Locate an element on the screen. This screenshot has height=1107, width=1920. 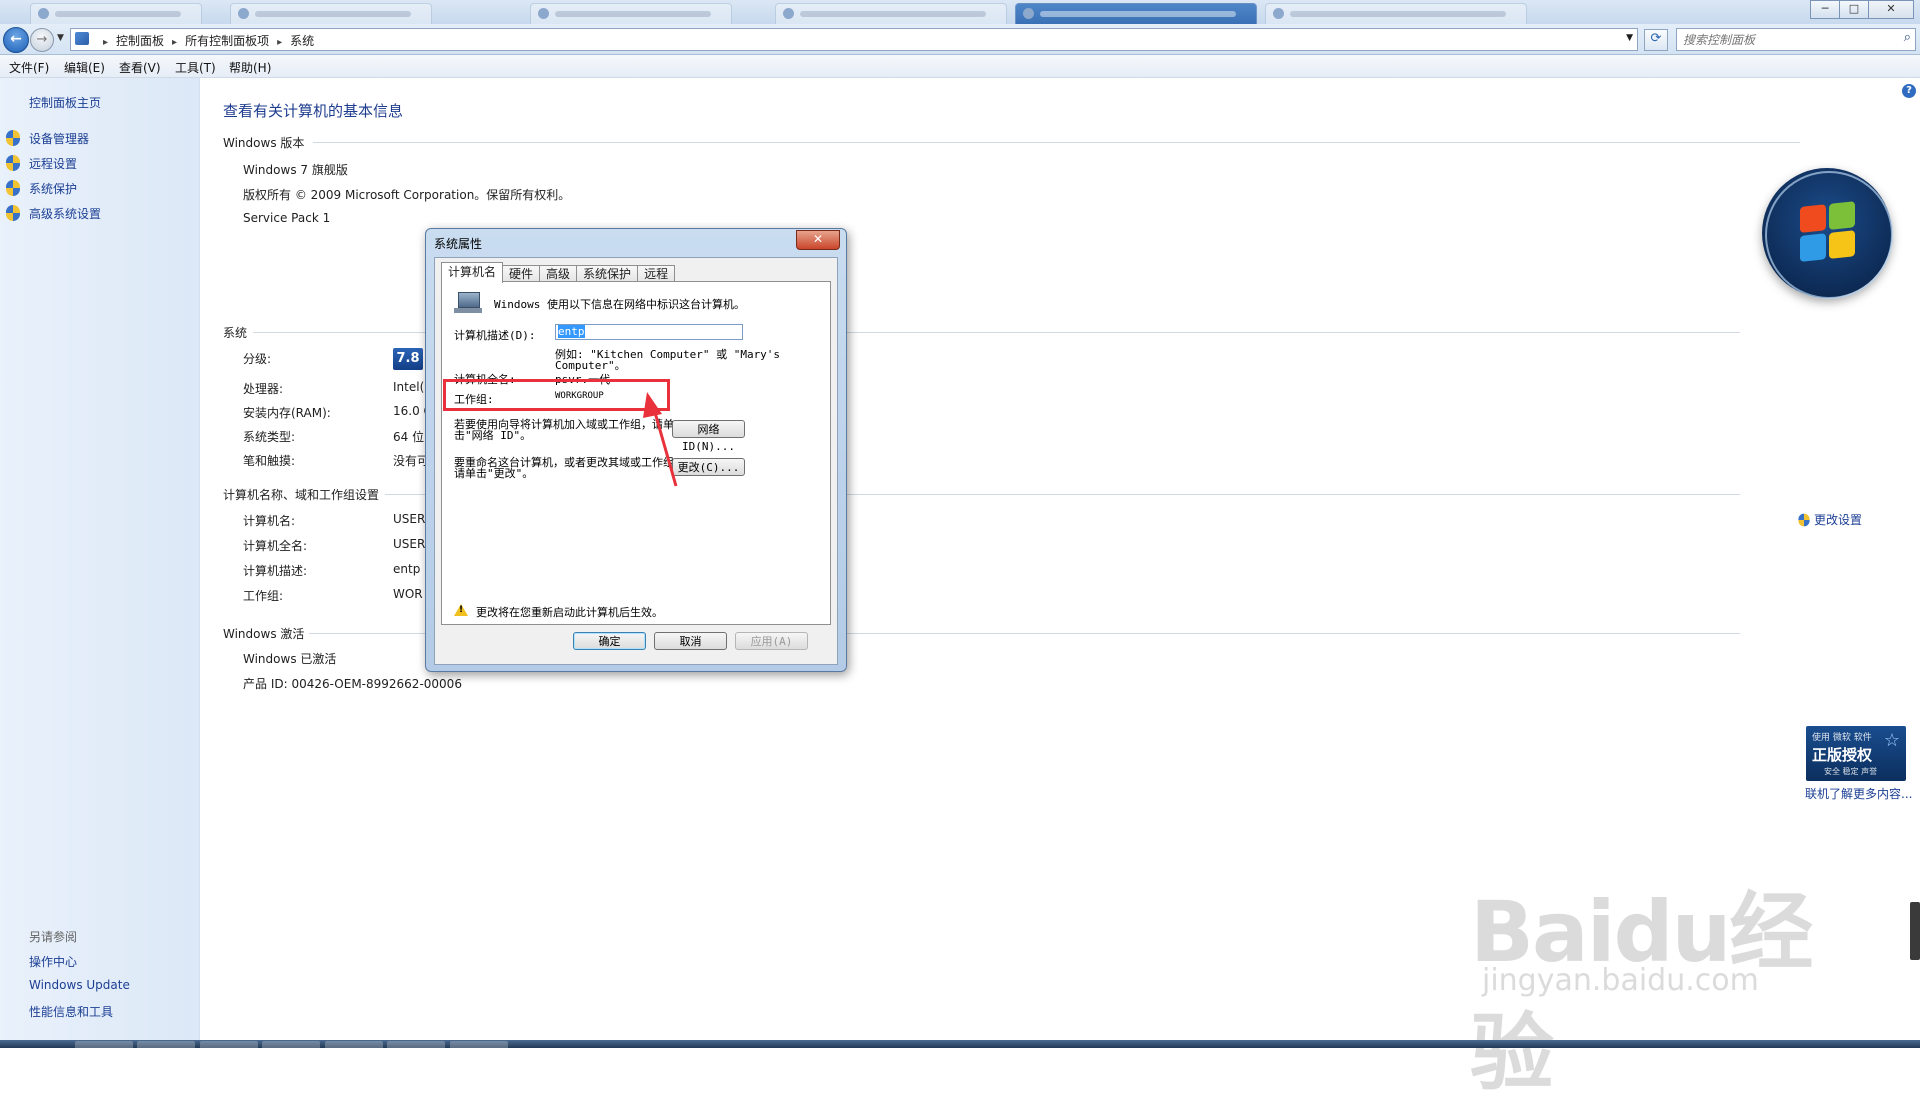
tab-computer-name: 计算机名 is located at coordinates (472, 272).